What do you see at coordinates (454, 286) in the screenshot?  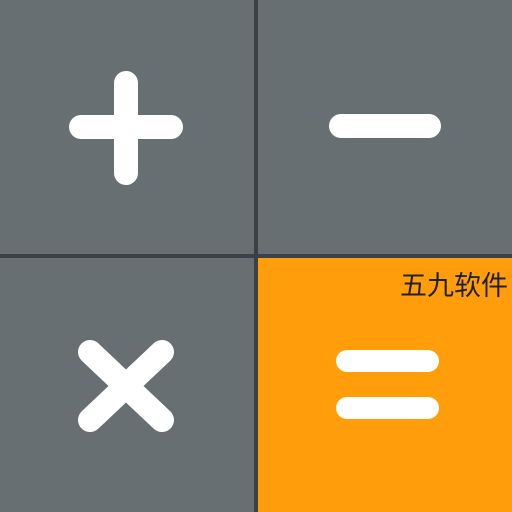 I see `watermark-text: 五九软件` at bounding box center [454, 286].